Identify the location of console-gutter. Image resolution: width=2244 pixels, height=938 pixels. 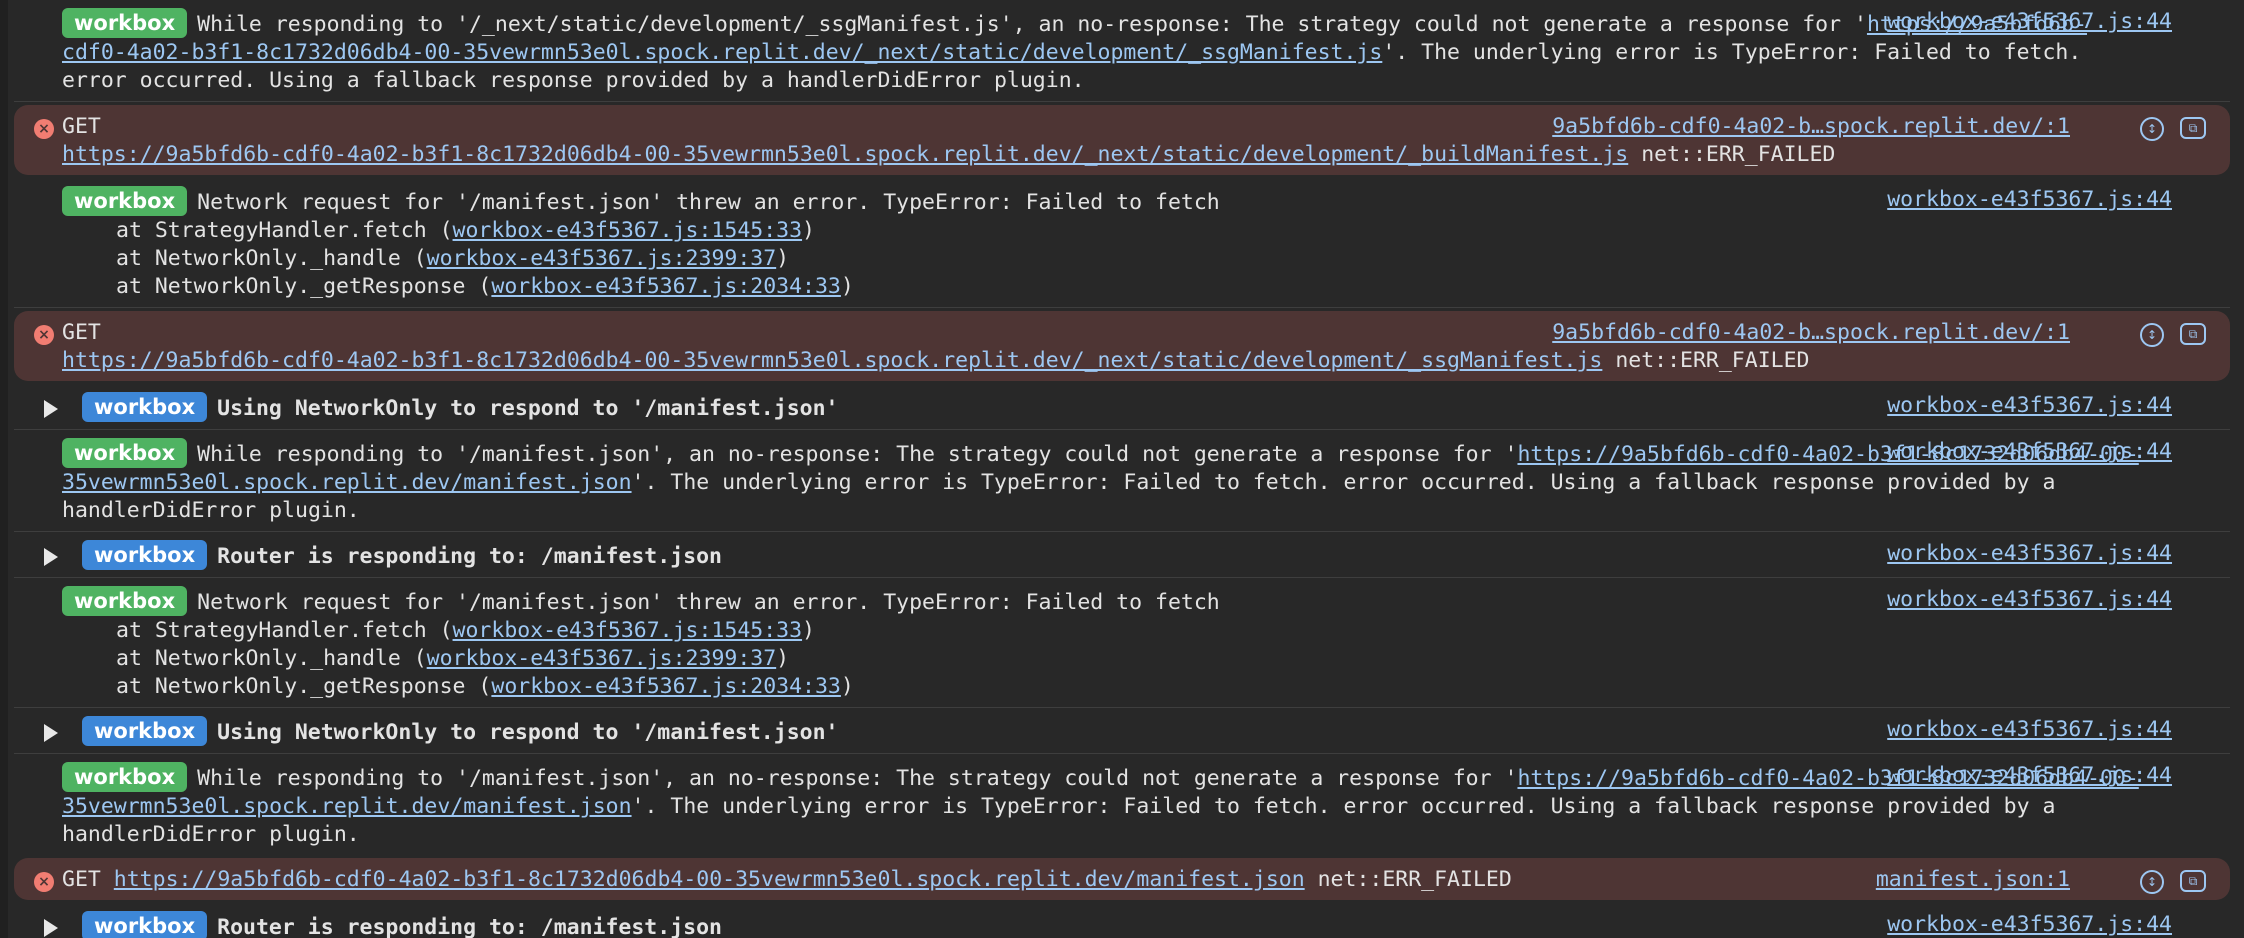
(4, 469).